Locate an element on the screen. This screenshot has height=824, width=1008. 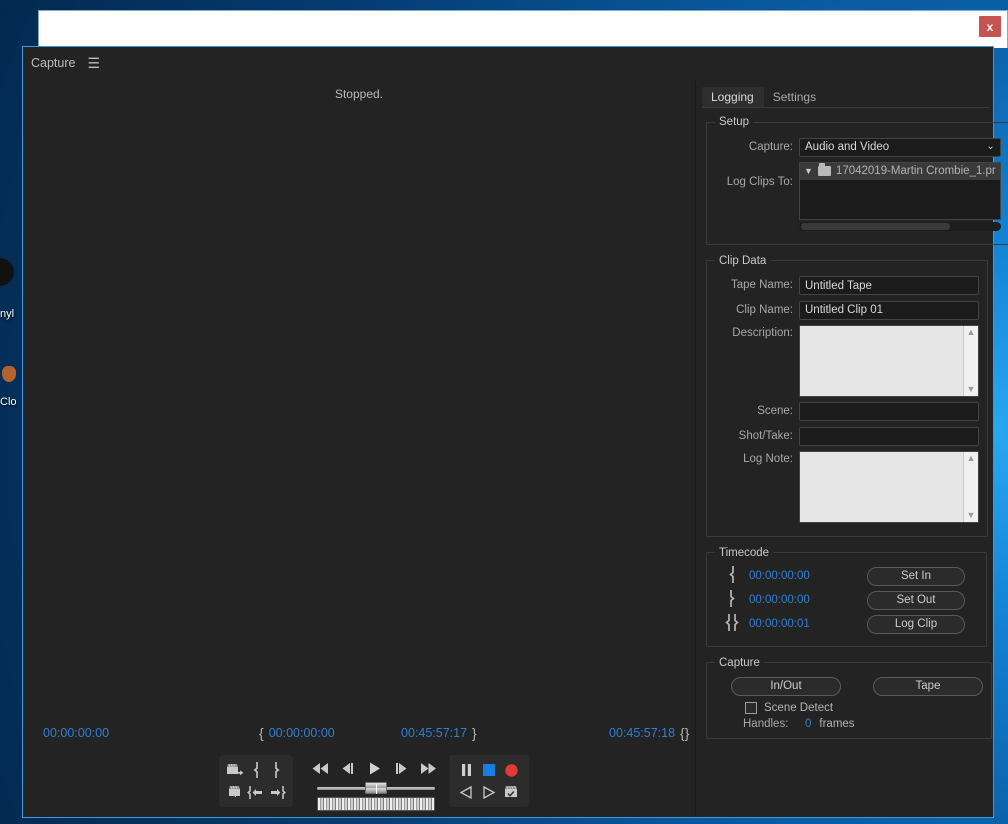
scene-row: Scene: is located at coordinates (847, 411).